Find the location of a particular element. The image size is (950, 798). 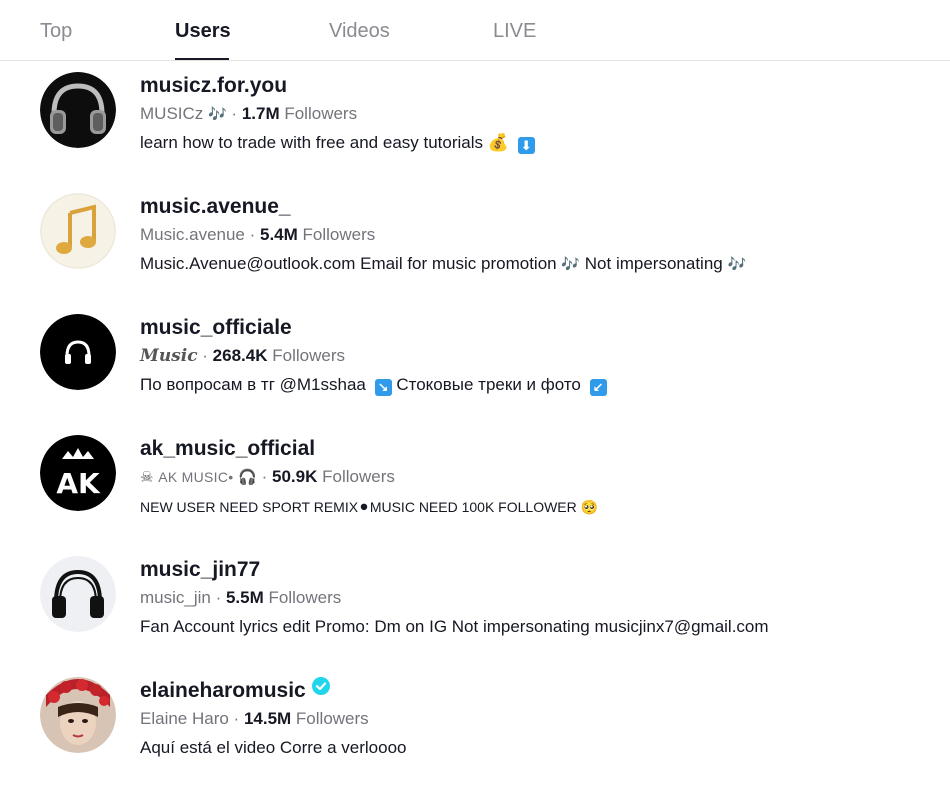

follower-count: 50.9K is located at coordinates (295, 476).